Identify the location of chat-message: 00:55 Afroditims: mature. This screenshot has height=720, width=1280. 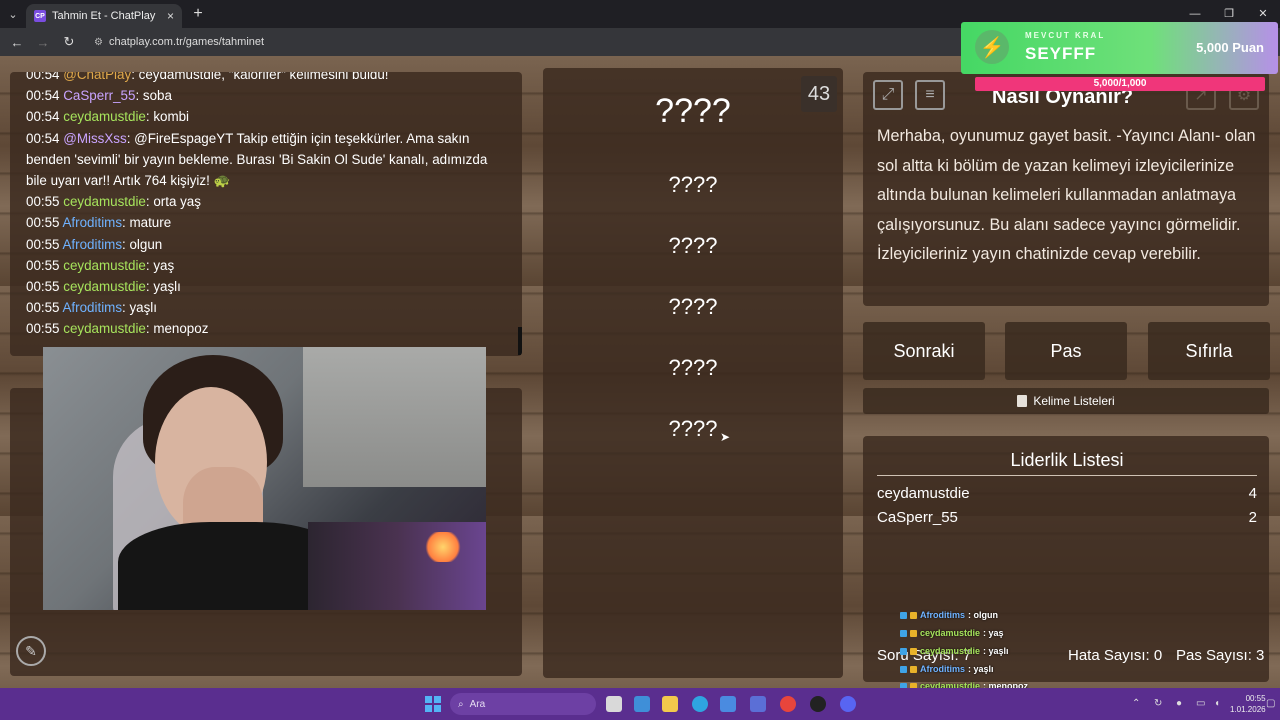
(266, 222).